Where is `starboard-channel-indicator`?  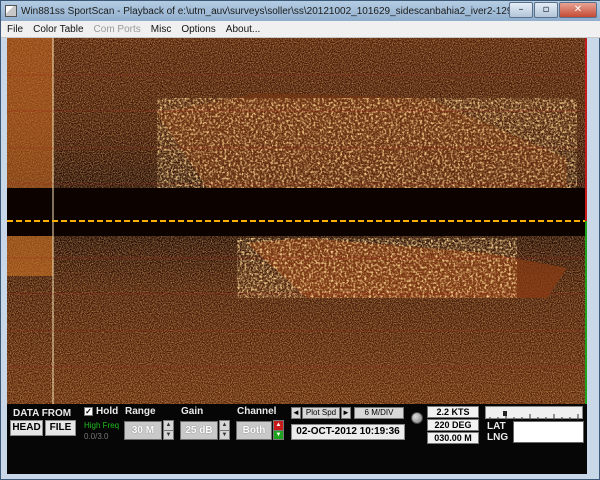
starboard-channel-indicator is located at coordinates (586, 312).